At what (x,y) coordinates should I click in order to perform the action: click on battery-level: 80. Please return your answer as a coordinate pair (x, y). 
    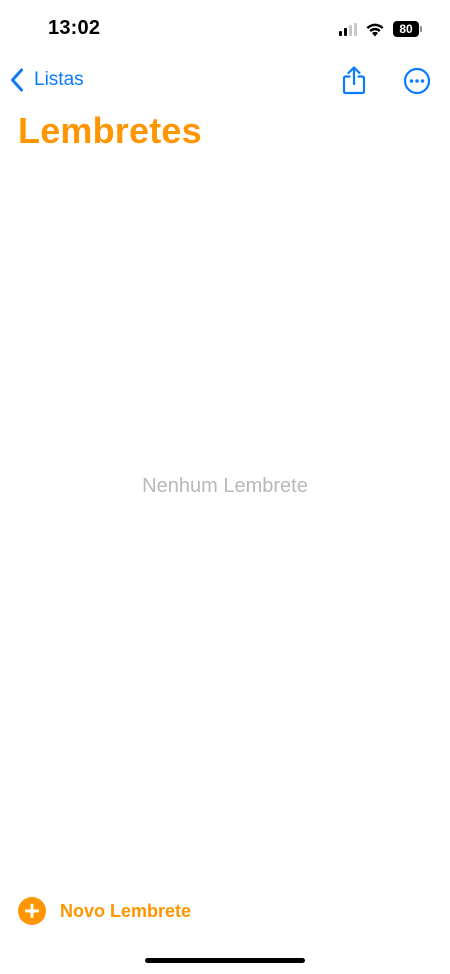
    Looking at the image, I should click on (406, 29).